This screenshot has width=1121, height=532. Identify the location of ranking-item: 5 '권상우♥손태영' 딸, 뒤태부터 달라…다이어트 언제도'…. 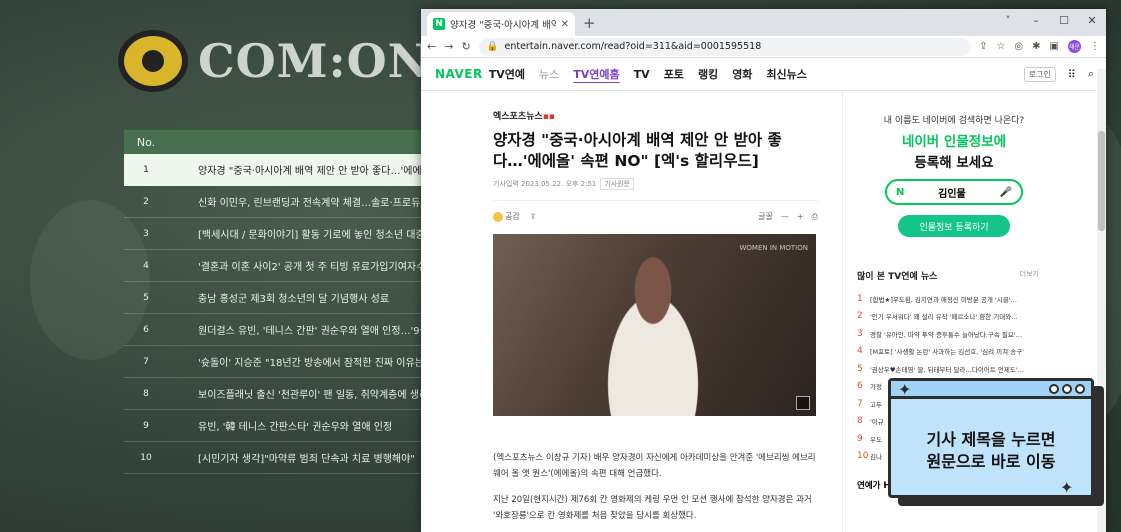
(948, 369).